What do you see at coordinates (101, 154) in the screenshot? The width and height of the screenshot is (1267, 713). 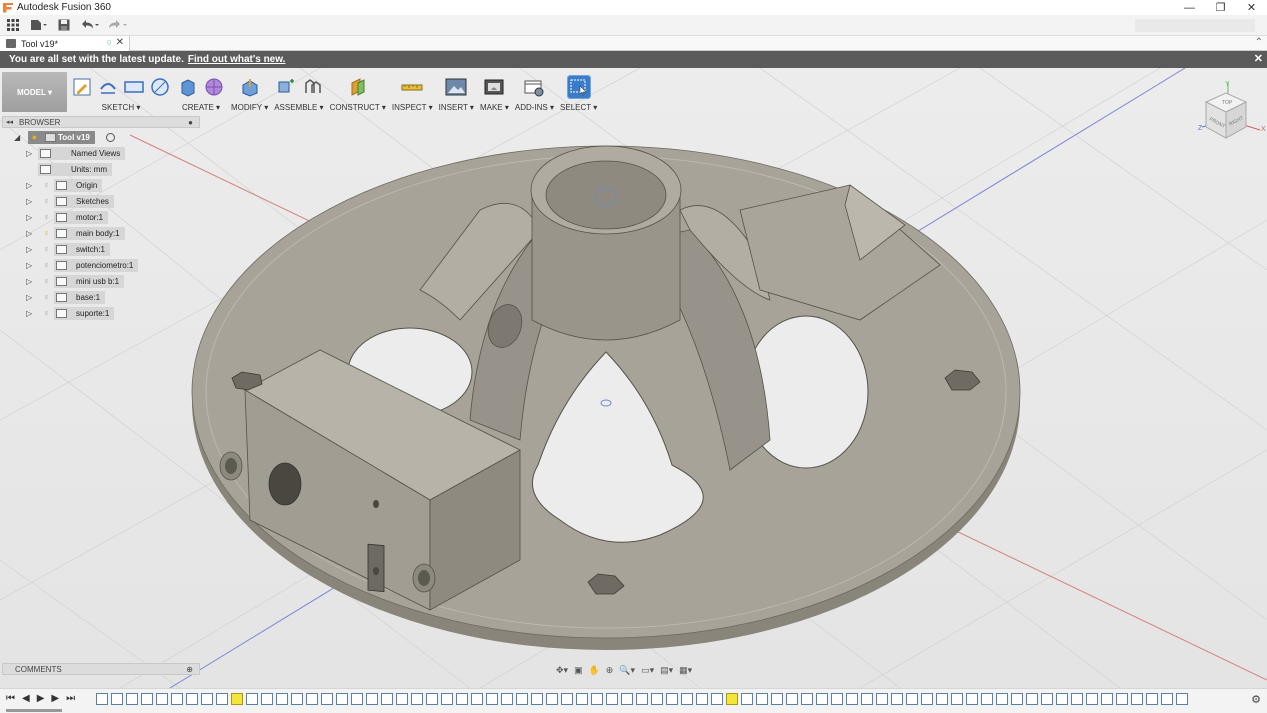 I see `tree-item-named-views: ▷ Named Views` at bounding box center [101, 154].